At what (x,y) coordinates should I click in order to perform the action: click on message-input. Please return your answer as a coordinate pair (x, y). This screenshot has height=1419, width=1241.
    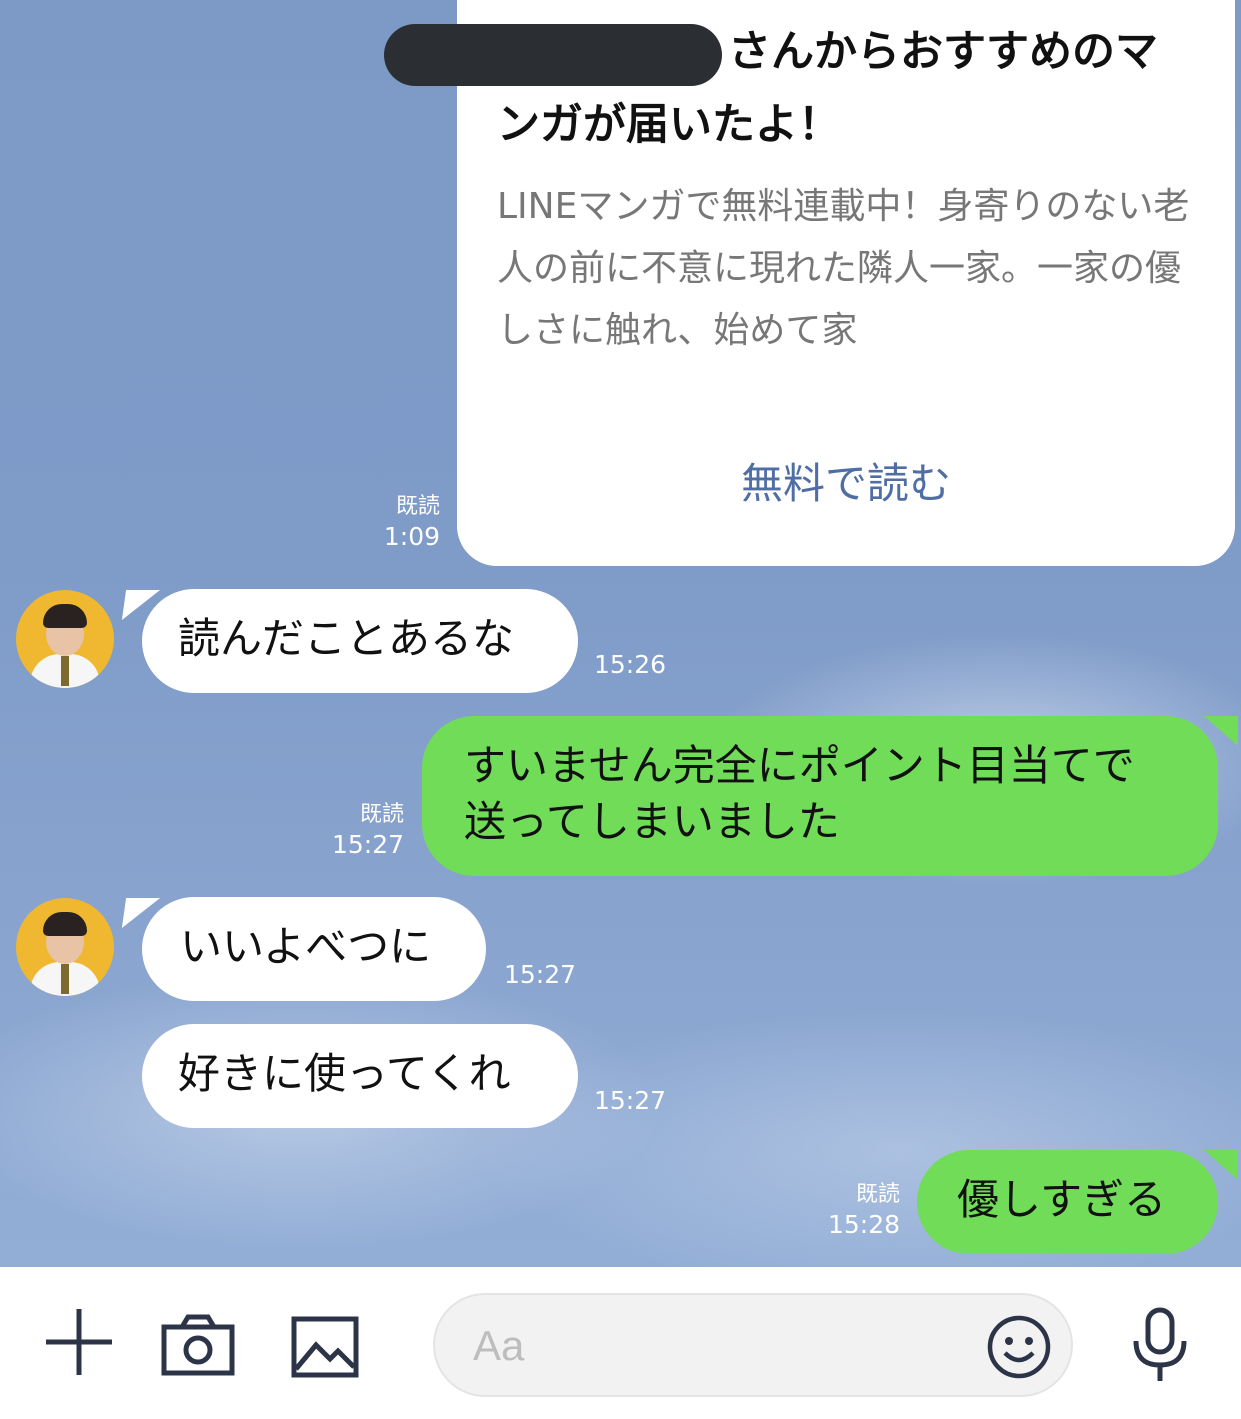
    Looking at the image, I should click on (723, 1346).